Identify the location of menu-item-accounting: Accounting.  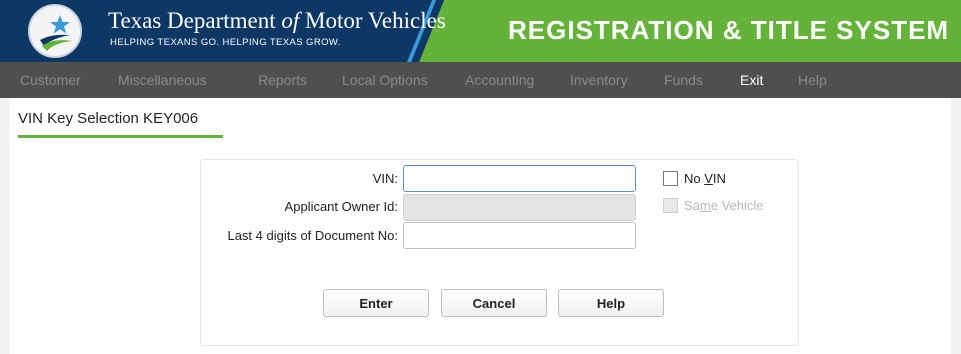
(499, 80).